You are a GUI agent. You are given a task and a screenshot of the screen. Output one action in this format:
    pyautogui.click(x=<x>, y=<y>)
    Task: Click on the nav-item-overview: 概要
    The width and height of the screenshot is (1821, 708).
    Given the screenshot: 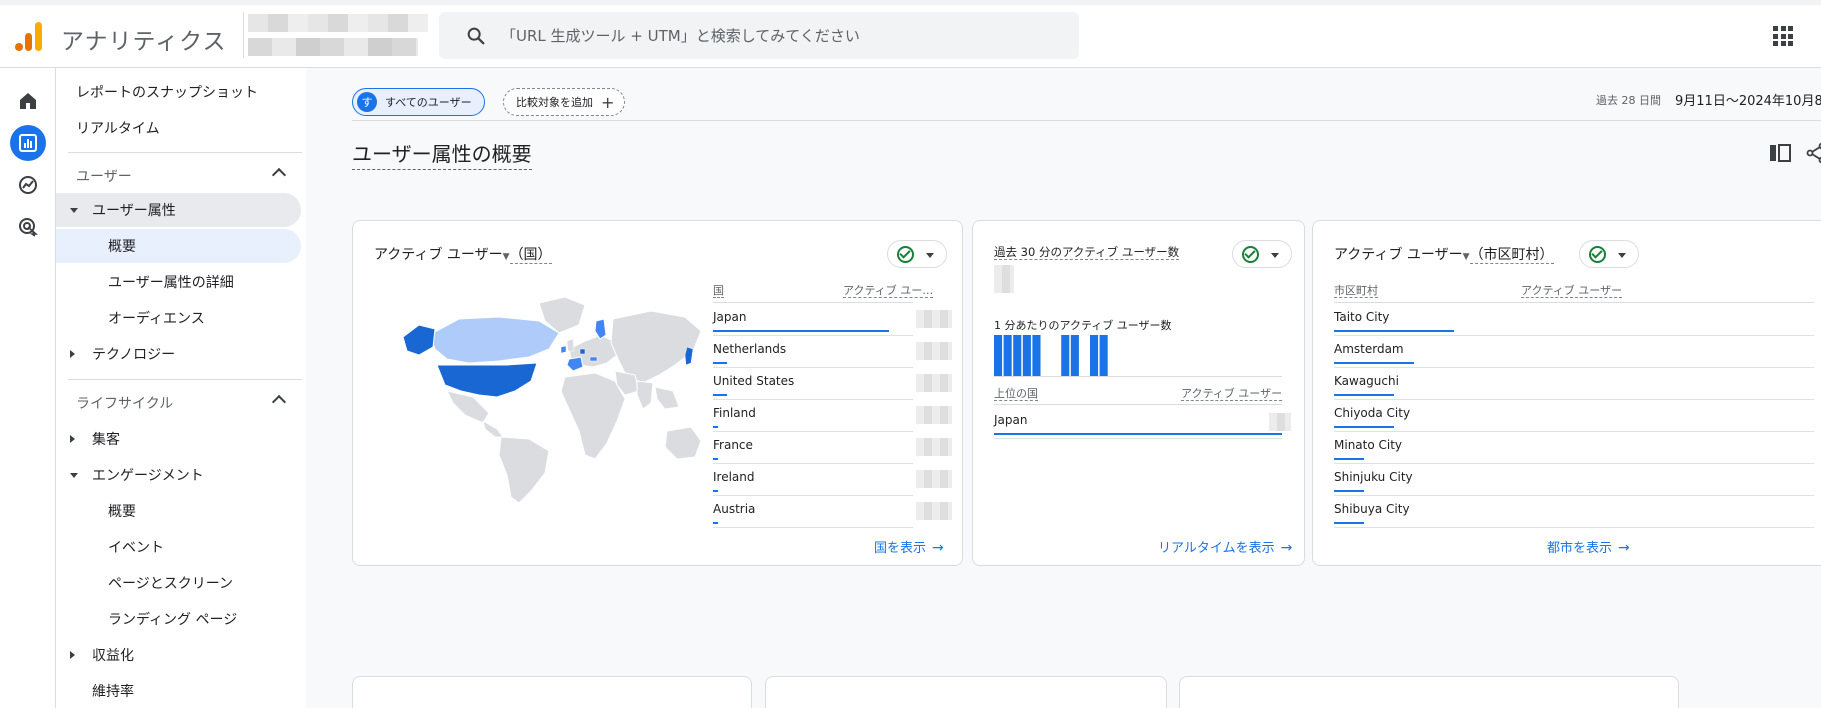 What is the action you would take?
    pyautogui.click(x=178, y=246)
    